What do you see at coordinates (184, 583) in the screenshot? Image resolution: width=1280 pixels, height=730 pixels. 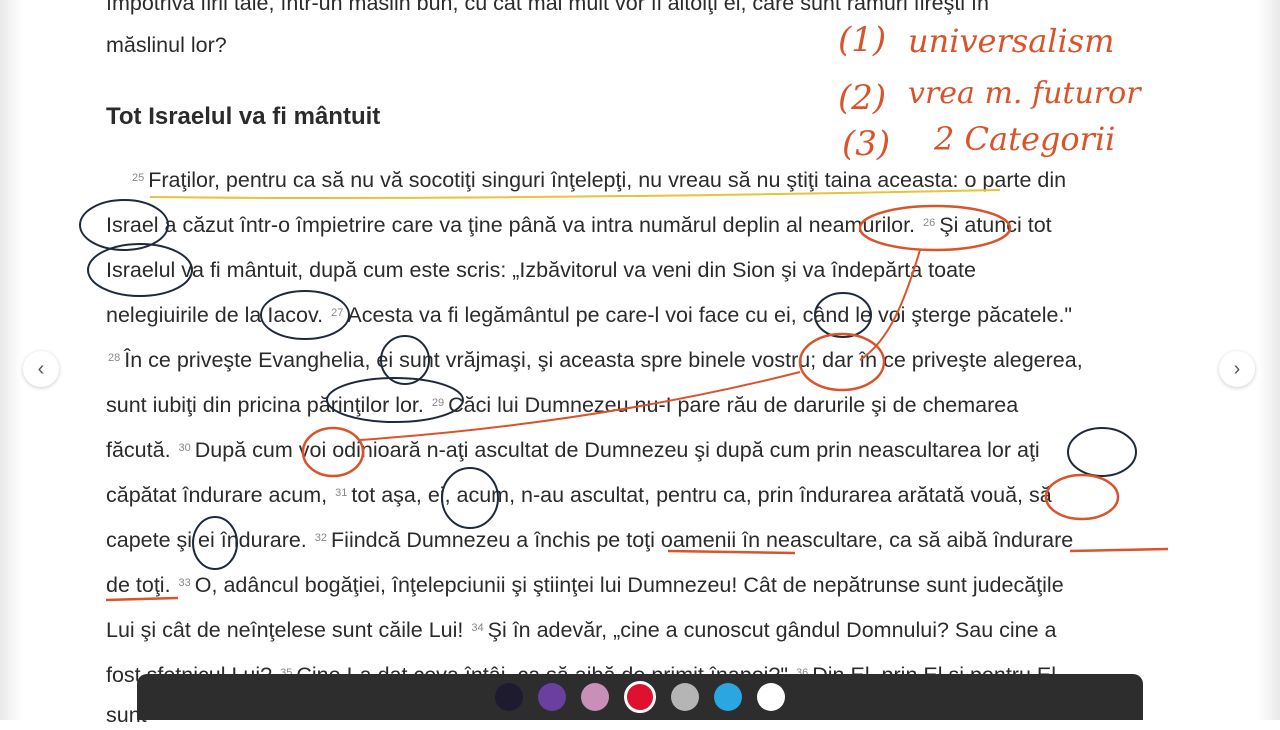 I see `verse-number: 33` at bounding box center [184, 583].